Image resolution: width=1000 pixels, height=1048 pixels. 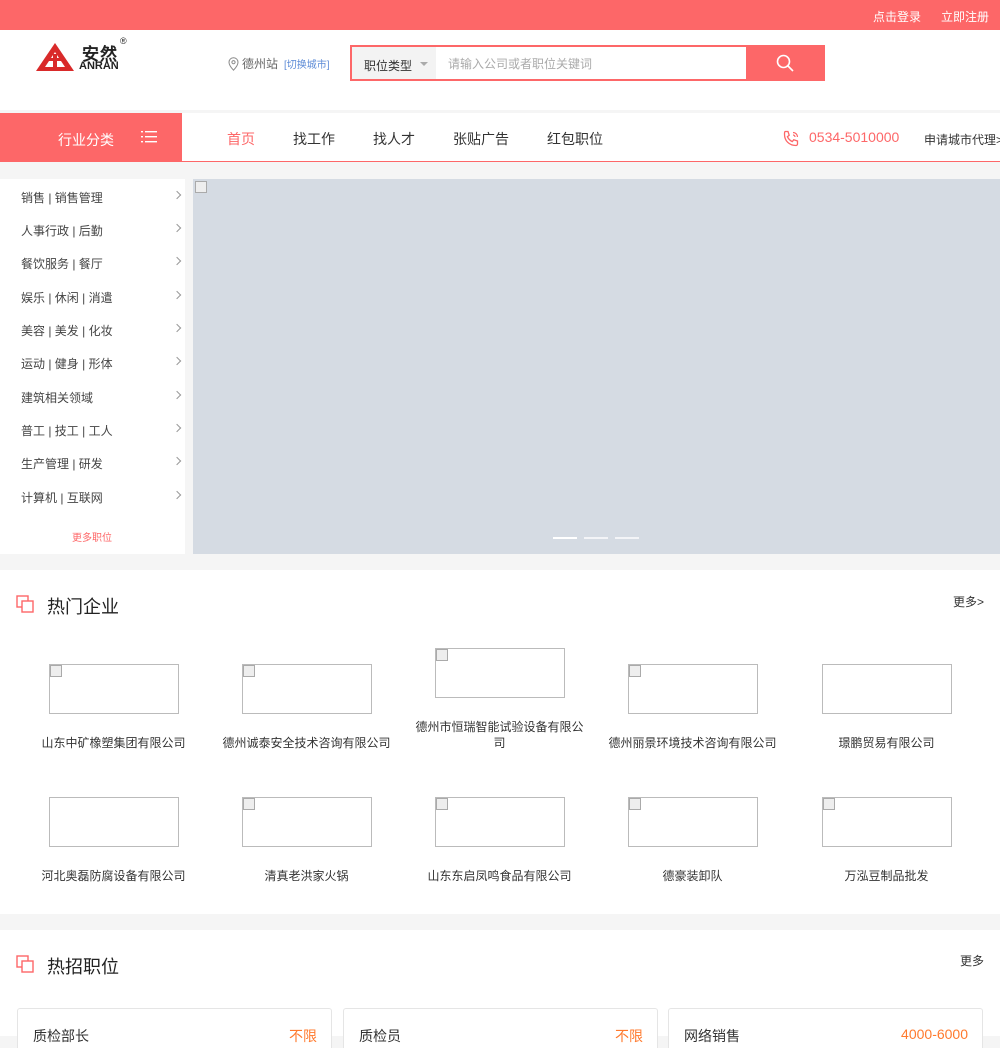 I want to click on company-card: 德州诚泰安全技术咨询有限公司, so click(x=306, y=704).